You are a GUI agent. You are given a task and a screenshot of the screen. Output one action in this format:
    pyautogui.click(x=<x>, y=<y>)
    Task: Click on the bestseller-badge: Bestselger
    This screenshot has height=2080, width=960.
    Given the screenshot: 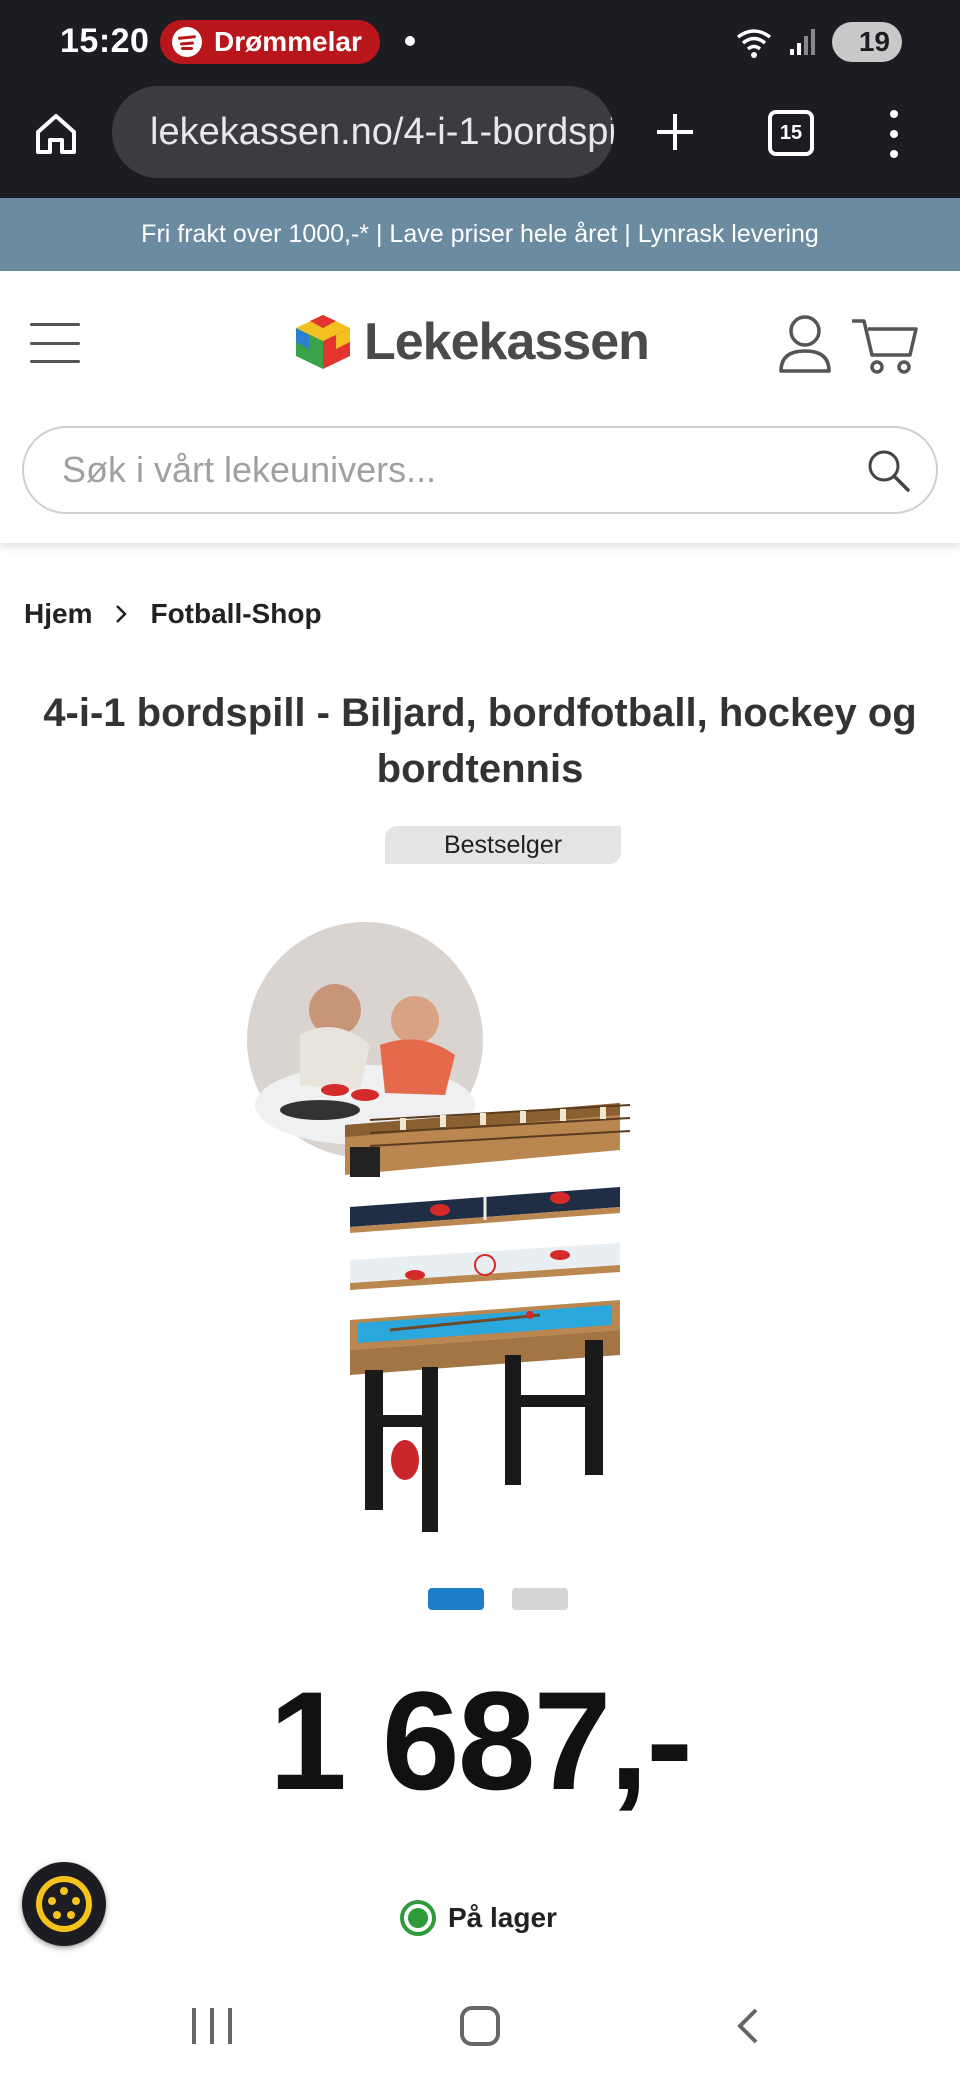 What is the action you would take?
    pyautogui.click(x=503, y=845)
    